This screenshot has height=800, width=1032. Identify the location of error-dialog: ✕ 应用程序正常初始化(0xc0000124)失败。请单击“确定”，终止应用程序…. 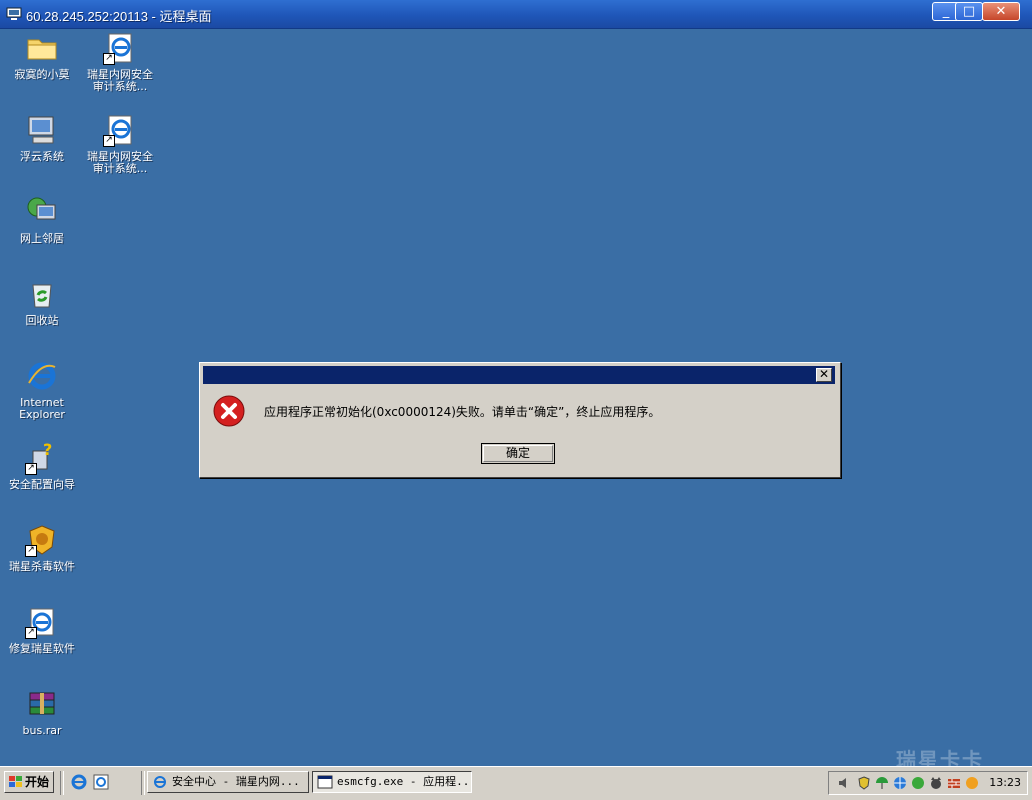
(520, 420).